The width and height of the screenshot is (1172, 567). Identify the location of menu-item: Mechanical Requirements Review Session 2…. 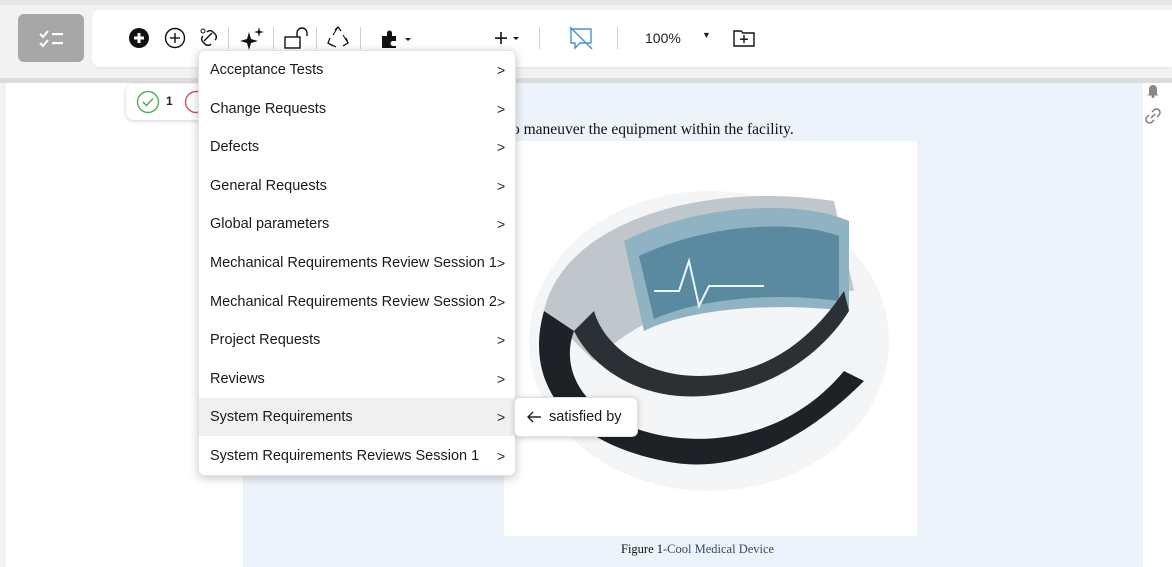
(357, 302).